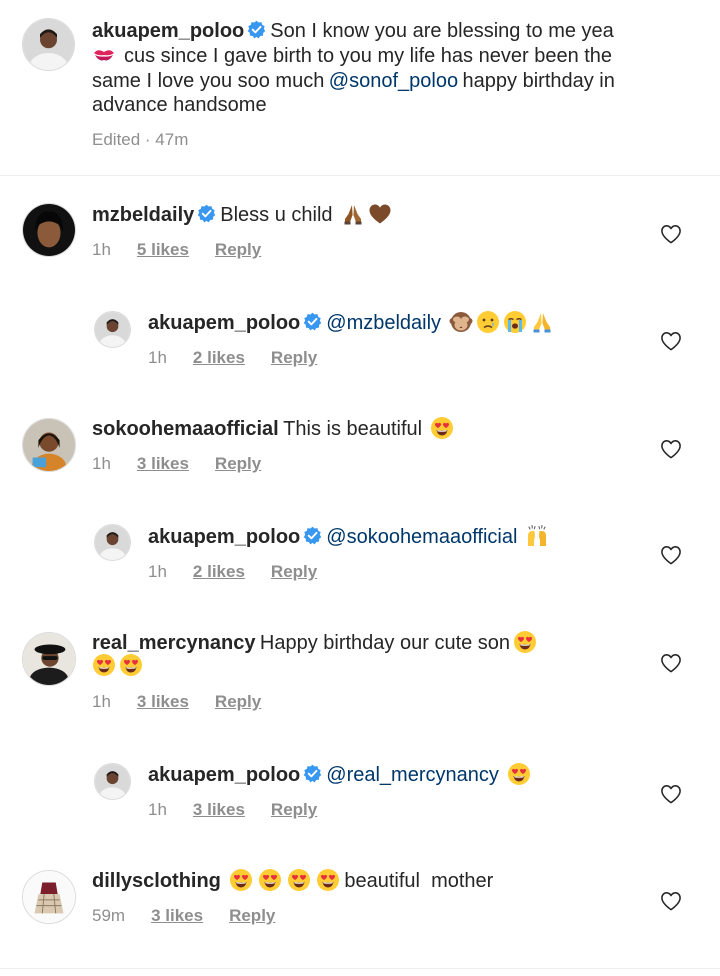 This screenshot has width=720, height=976. I want to click on post-meta: Edited · 47m, so click(140, 139).